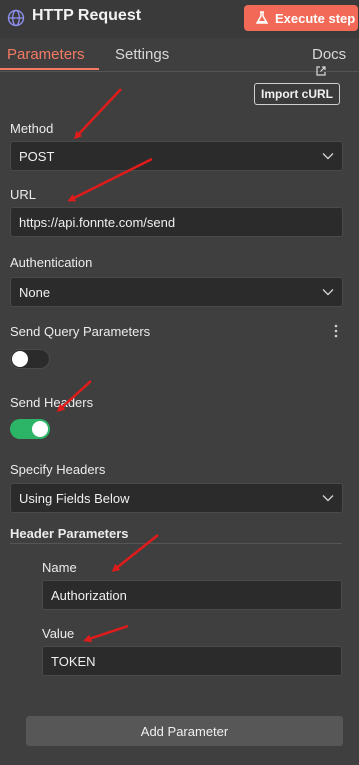 The image size is (359, 765). I want to click on add-parameter-button: Add Parameter, so click(184, 731).